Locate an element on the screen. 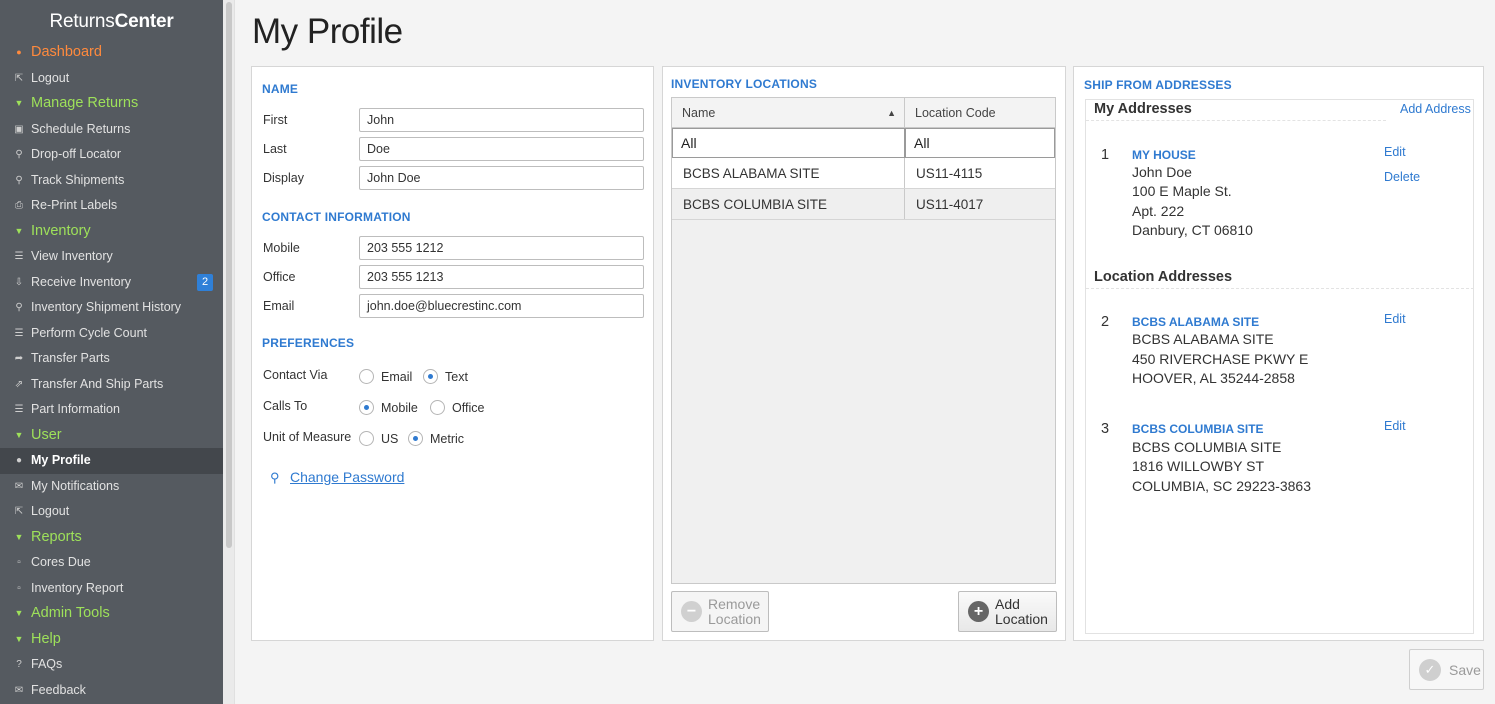 The image size is (1495, 704). remove-location-button: − Remove Location is located at coordinates (720, 611).